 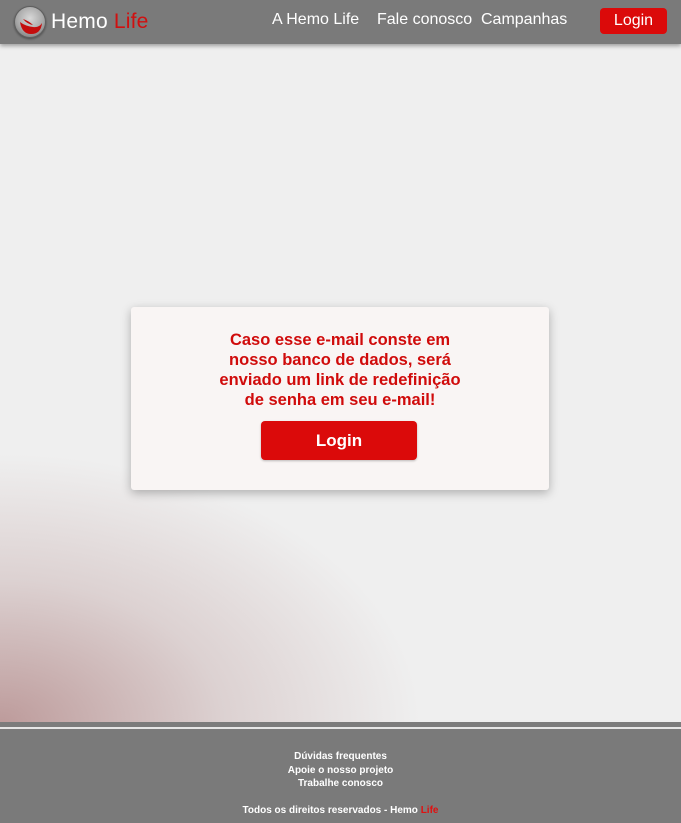 I want to click on logo-text-main: Hemo, so click(x=79, y=21).